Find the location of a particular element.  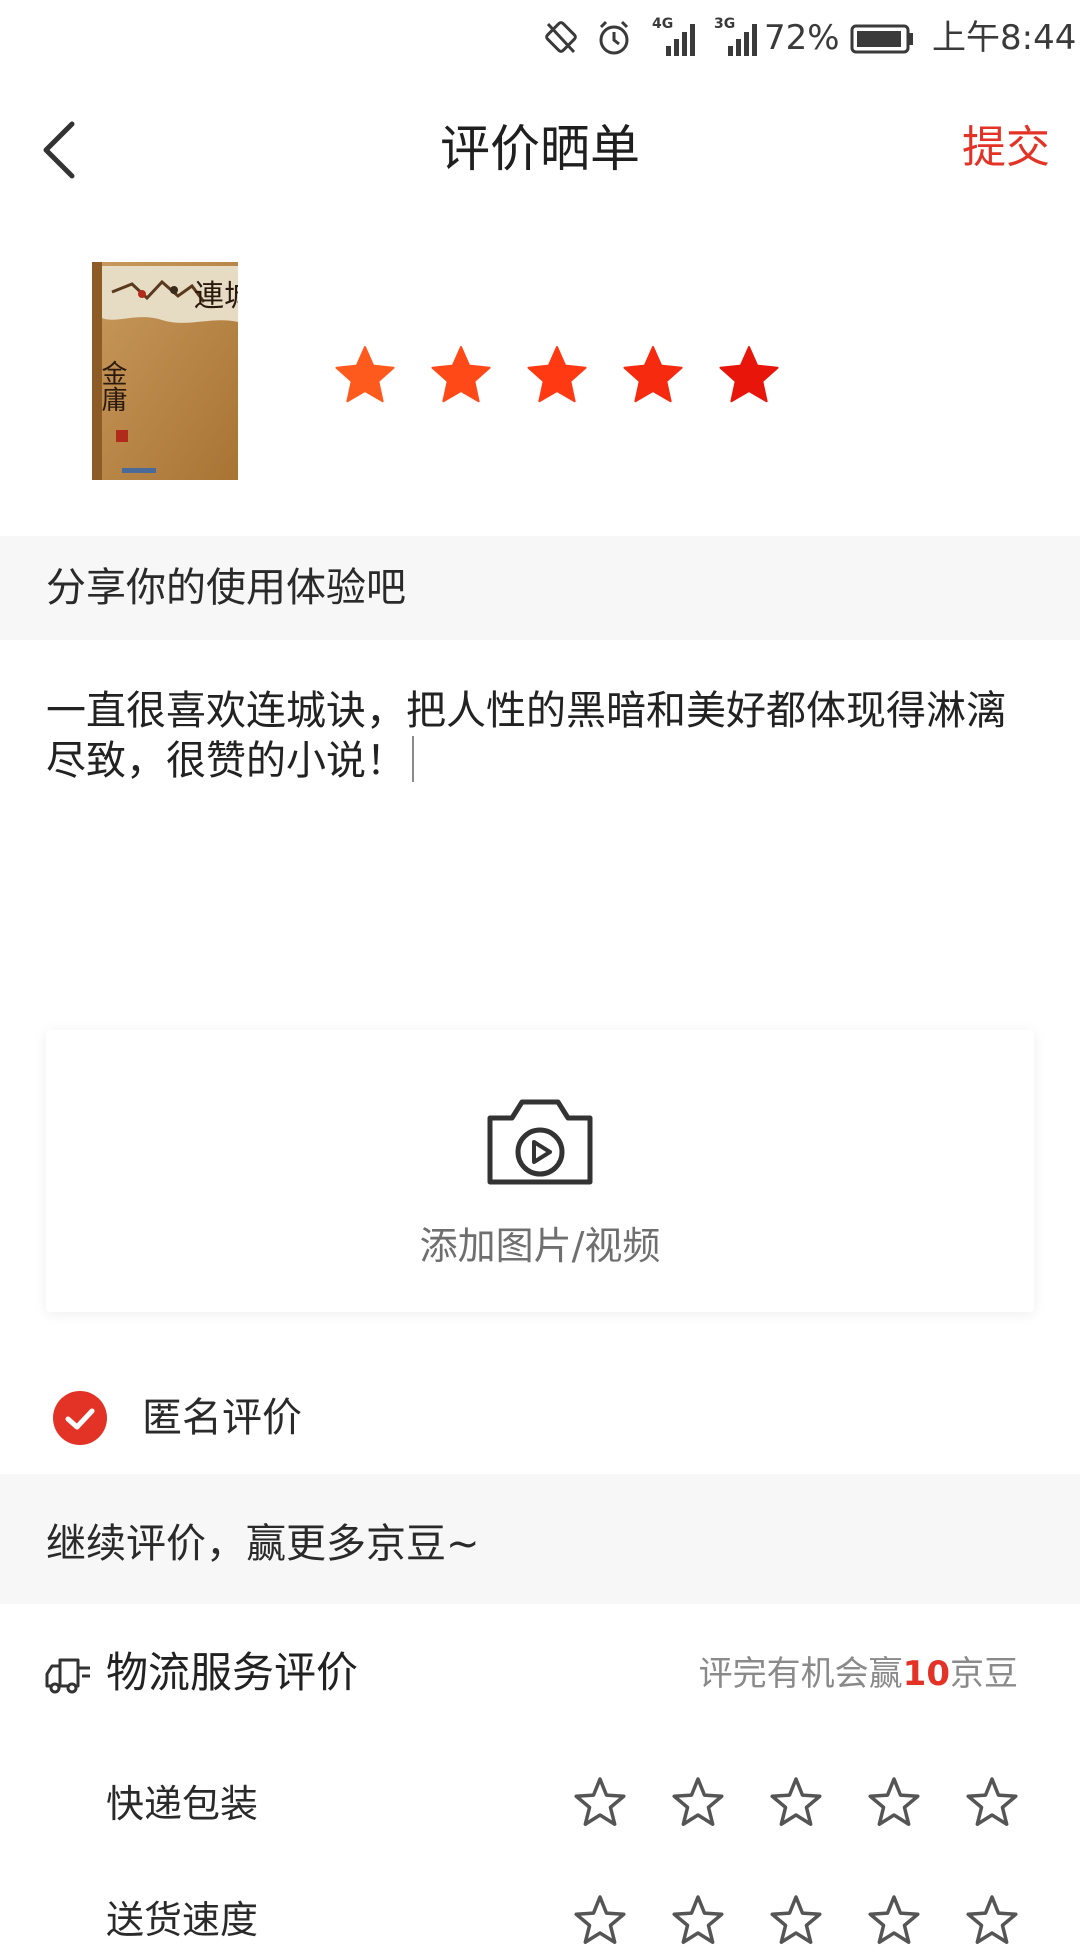

add-media-label: 添加图片/视频 is located at coordinates (540, 1246).